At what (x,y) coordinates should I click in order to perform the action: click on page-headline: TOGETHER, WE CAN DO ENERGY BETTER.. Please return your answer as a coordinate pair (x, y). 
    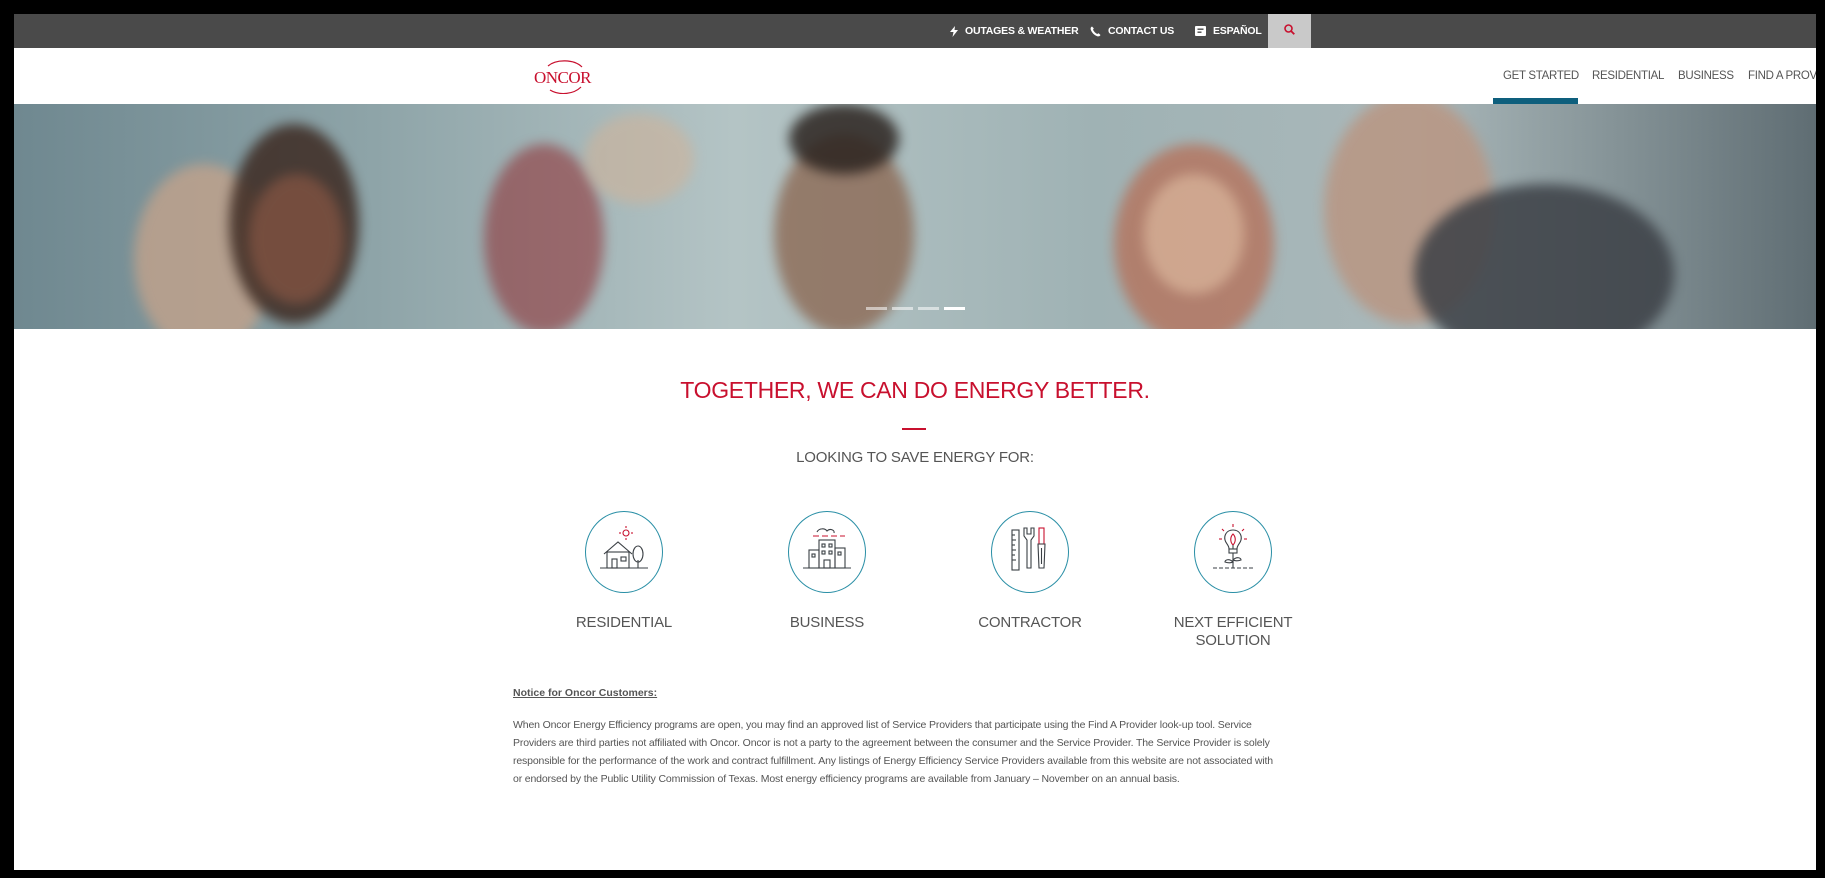
    Looking at the image, I should click on (915, 390).